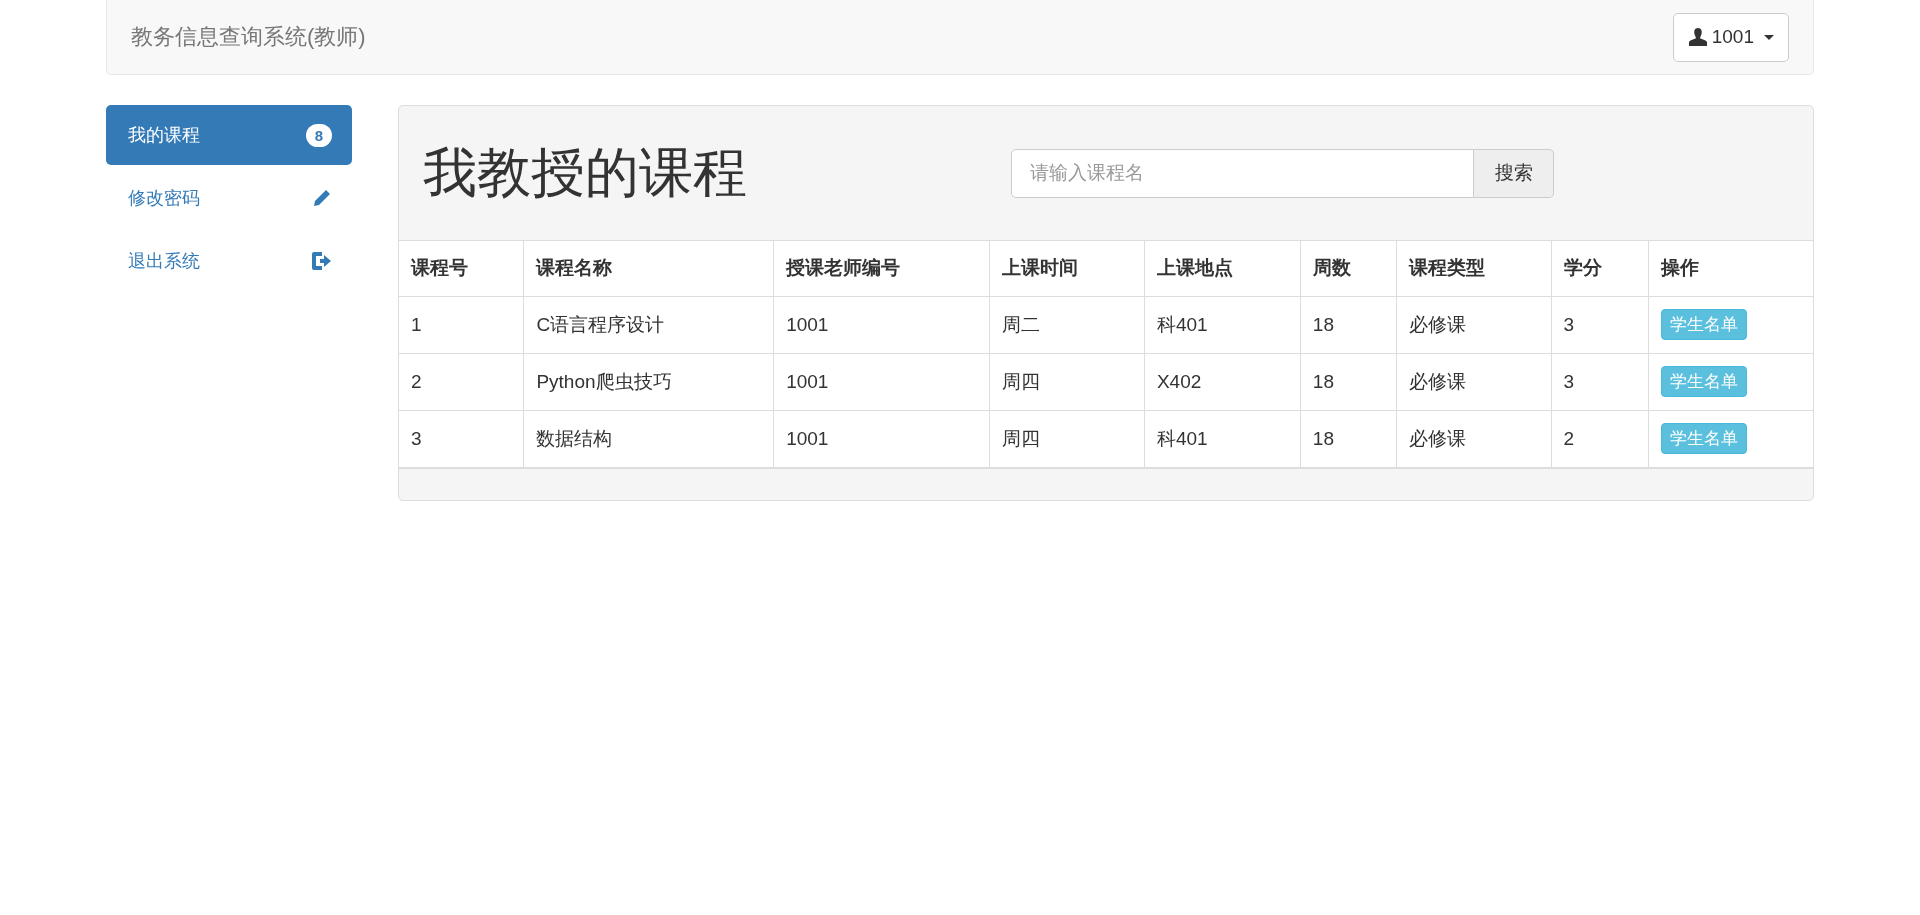 The height and width of the screenshot is (915, 1920). What do you see at coordinates (322, 198) in the screenshot?
I see `pencil-icon` at bounding box center [322, 198].